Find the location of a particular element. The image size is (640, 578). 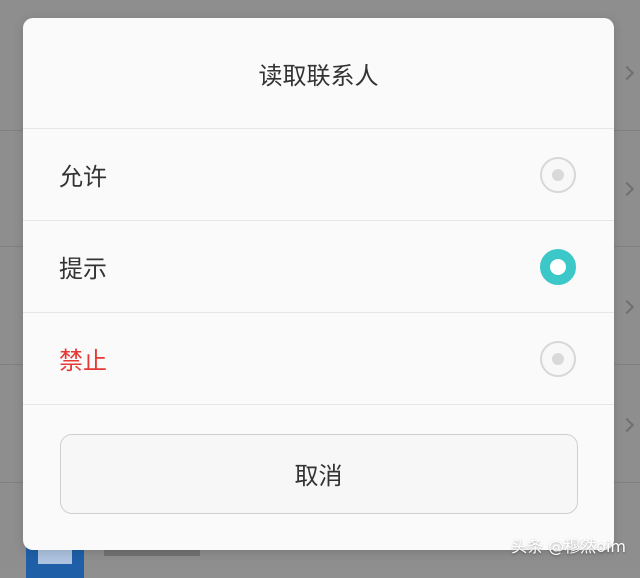

option-label: 提示 is located at coordinates (83, 269).